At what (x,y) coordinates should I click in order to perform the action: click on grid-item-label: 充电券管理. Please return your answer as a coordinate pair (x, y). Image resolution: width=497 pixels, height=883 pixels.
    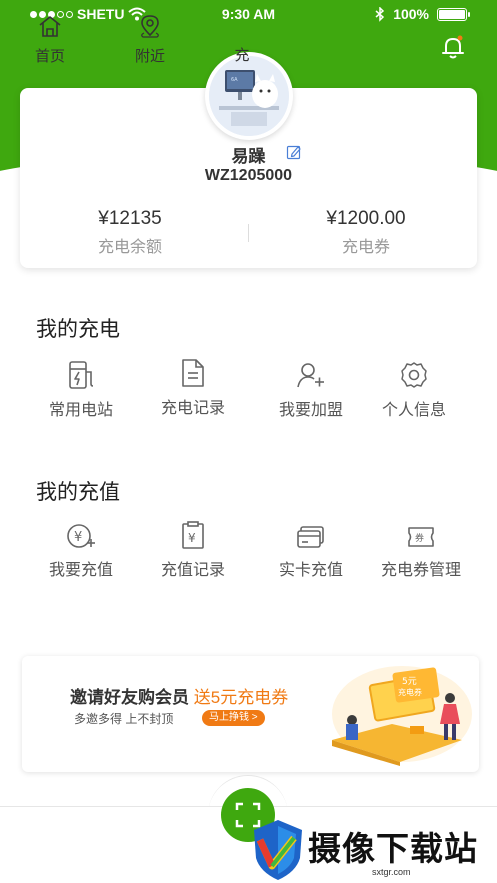
    Looking at the image, I should click on (420, 570).